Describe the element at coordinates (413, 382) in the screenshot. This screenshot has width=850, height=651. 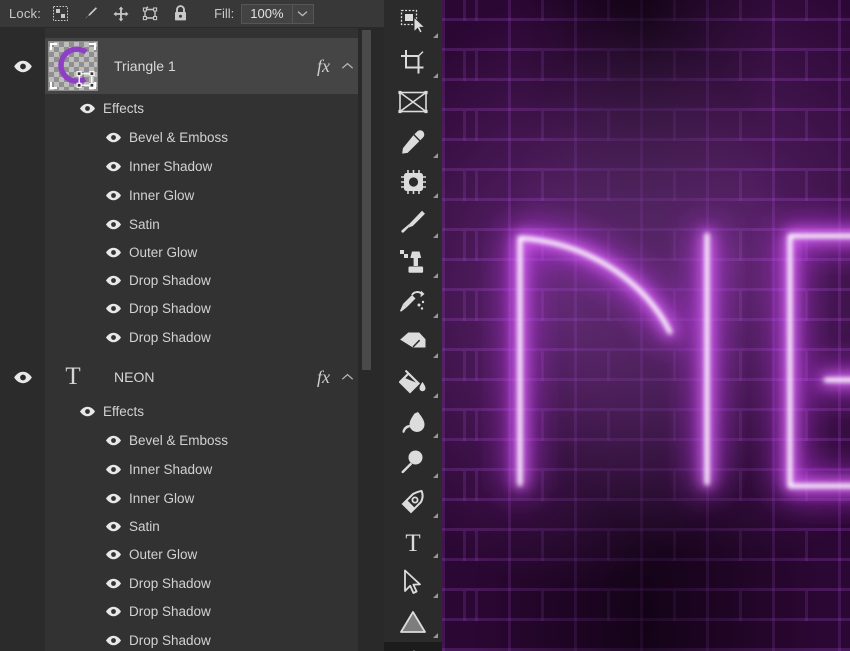
I see `paint-bucket-tool` at that location.